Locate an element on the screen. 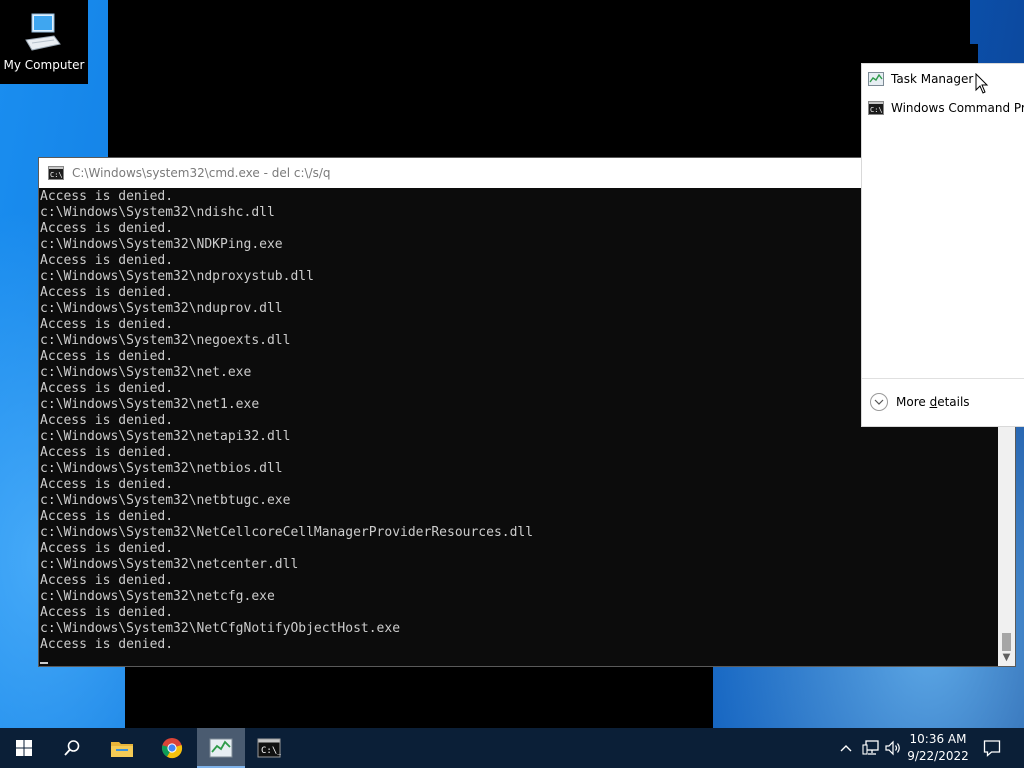  console-line: c:\Windows\System32\netcenter.dll is located at coordinates (169, 564).